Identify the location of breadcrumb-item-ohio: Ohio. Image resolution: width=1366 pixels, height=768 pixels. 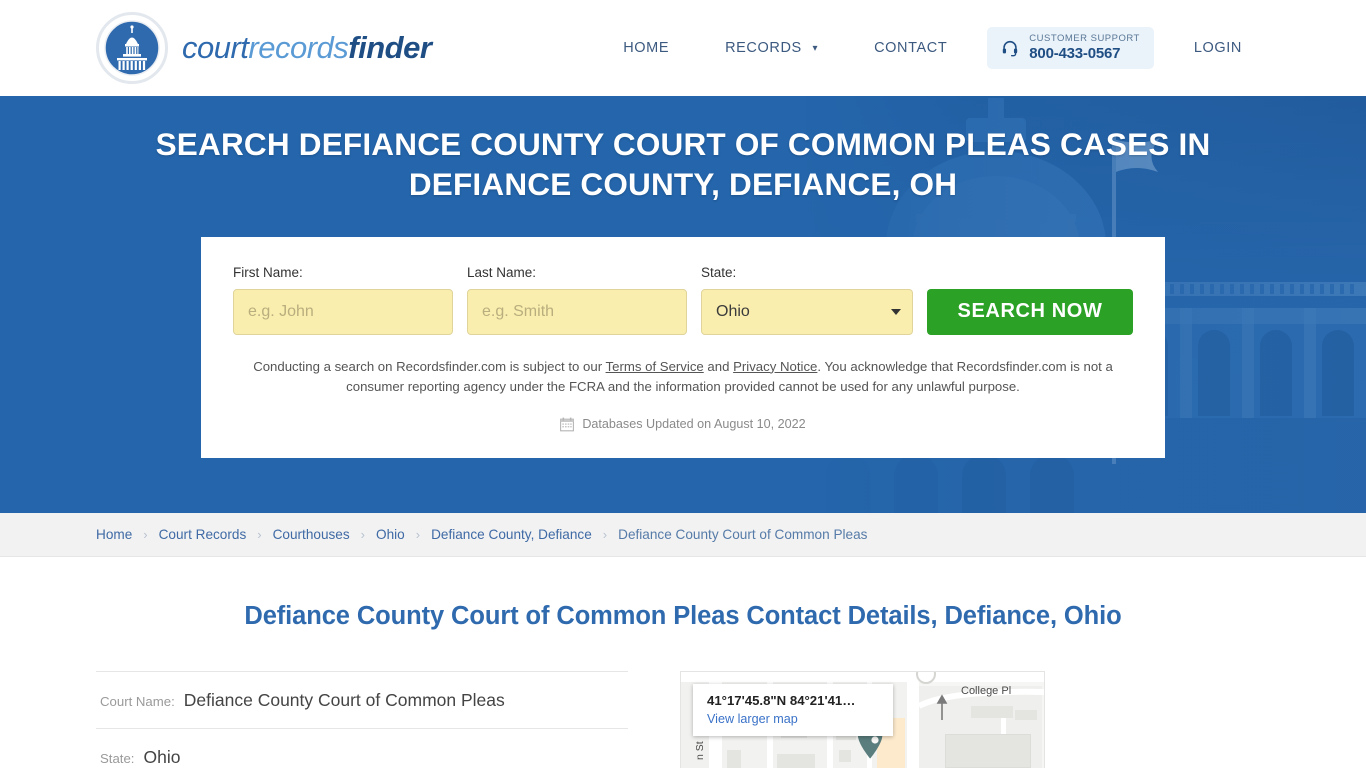
(390, 534).